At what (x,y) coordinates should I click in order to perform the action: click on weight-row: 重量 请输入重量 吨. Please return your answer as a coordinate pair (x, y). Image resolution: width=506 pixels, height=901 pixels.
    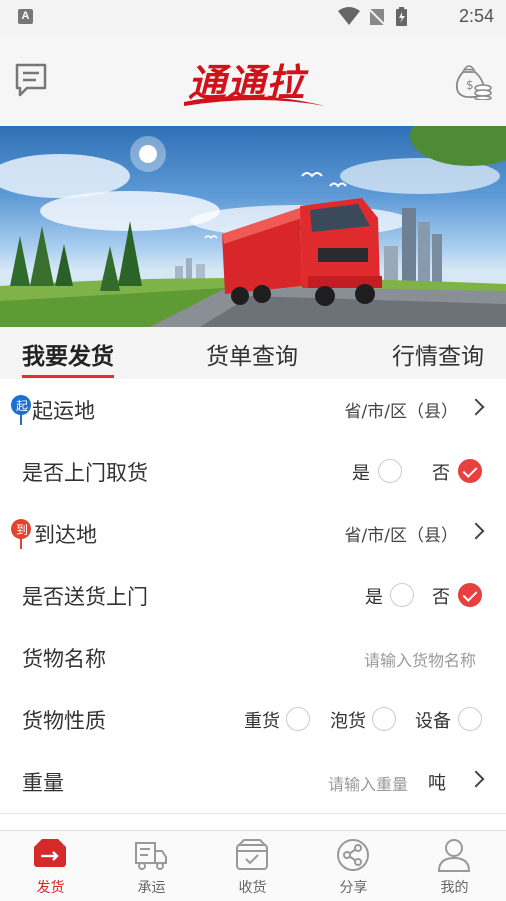
    Looking at the image, I should click on (253, 782).